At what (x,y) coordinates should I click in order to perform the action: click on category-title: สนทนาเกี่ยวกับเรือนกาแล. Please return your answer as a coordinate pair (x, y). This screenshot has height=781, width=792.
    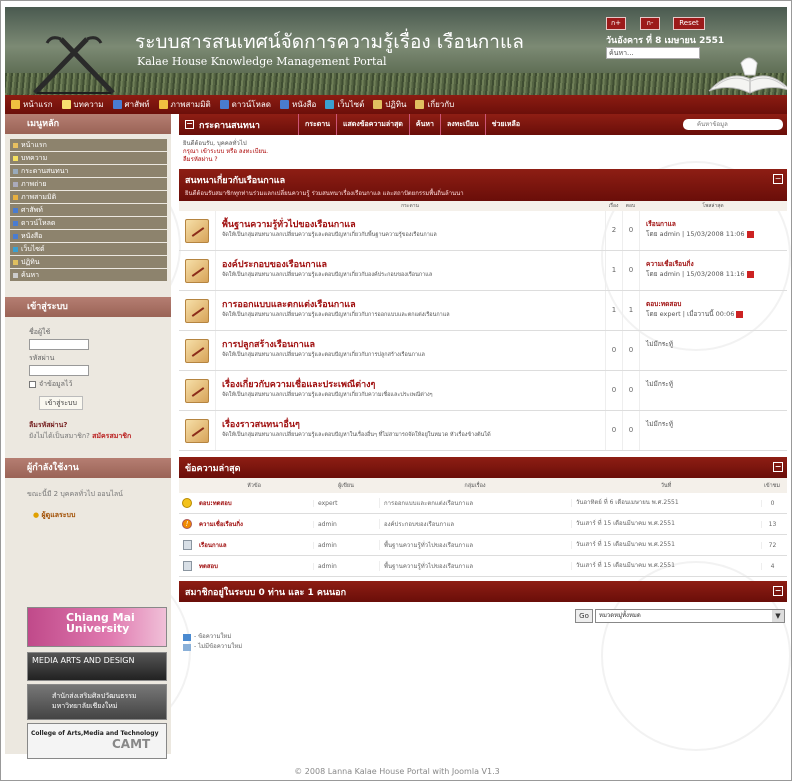
    Looking at the image, I should click on (483, 180).